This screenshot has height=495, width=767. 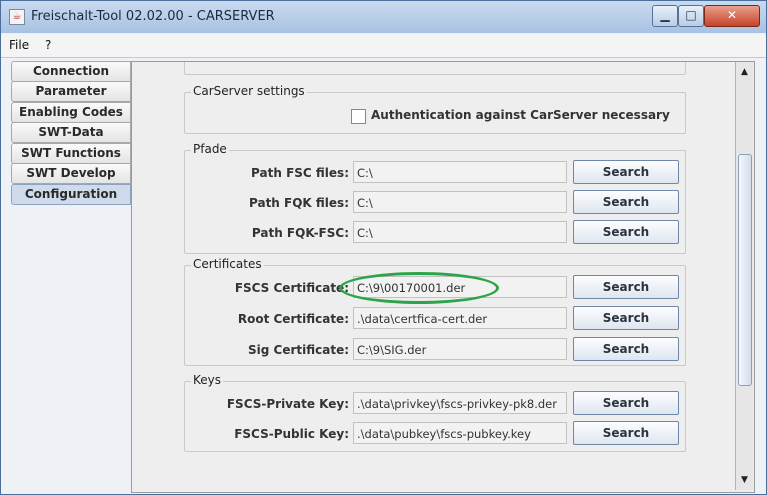 What do you see at coordinates (291, 434) in the screenshot?
I see `fscs-public-key-label: FSCS-Public Key:` at bounding box center [291, 434].